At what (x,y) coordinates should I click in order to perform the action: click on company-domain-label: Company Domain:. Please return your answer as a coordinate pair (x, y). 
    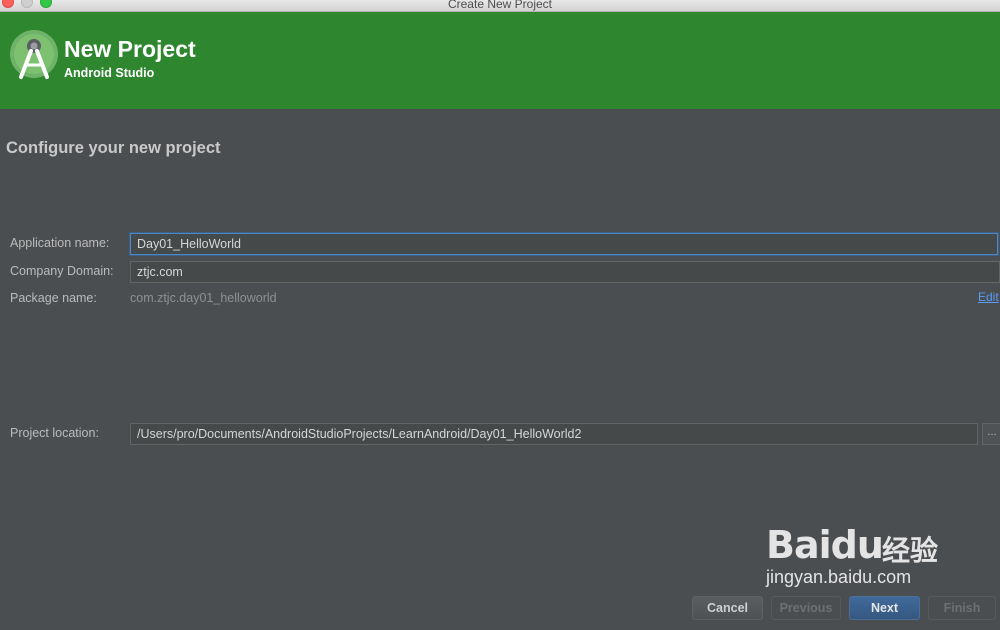
    Looking at the image, I should click on (62, 271).